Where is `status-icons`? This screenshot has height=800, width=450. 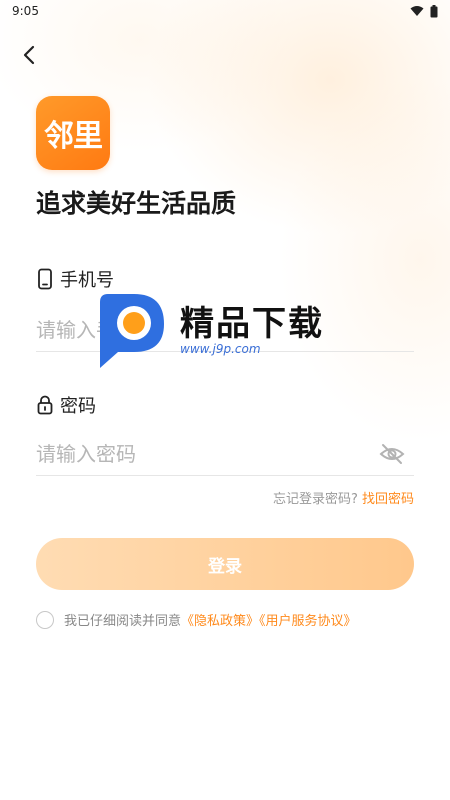
status-icons is located at coordinates (424, 11).